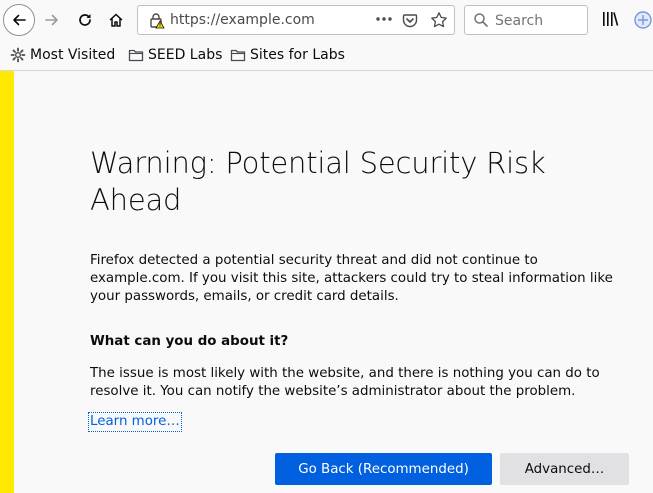 The image size is (653, 493). I want to click on library-icon, so click(611, 19).